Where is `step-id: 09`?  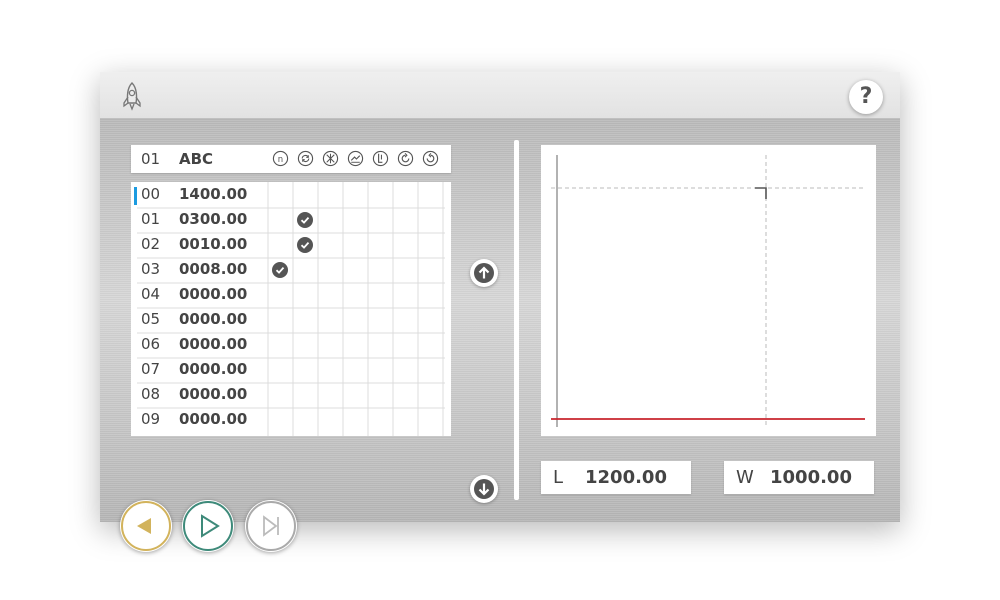
step-id: 09 is located at coordinates (151, 419).